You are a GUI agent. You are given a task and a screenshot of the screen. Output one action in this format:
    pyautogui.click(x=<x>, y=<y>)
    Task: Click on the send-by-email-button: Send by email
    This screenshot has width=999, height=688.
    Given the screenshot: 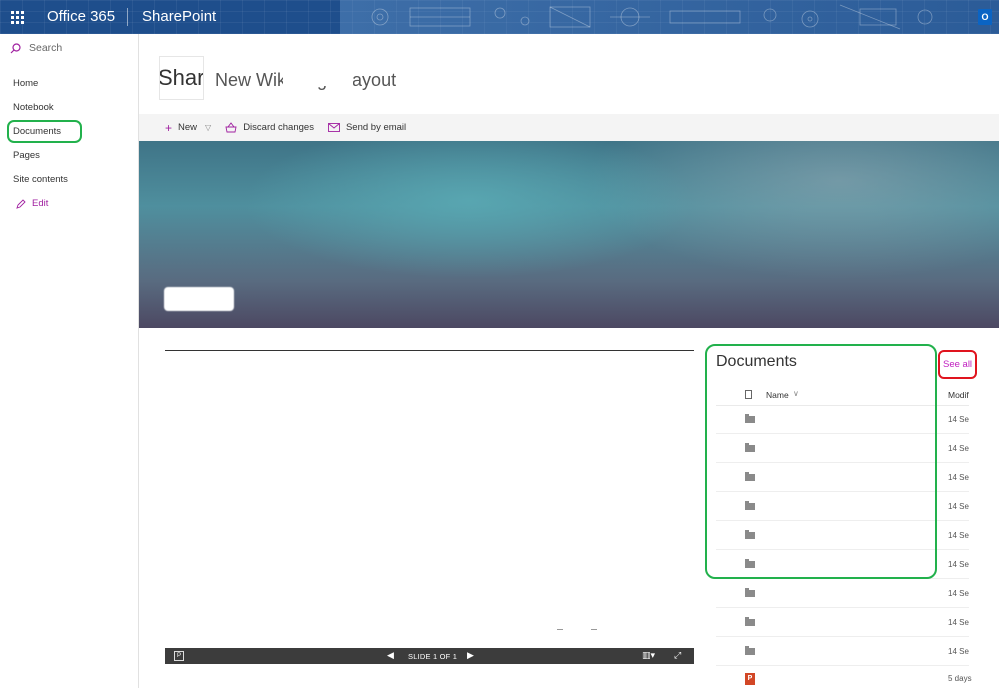 What is the action you would take?
    pyautogui.click(x=367, y=127)
    